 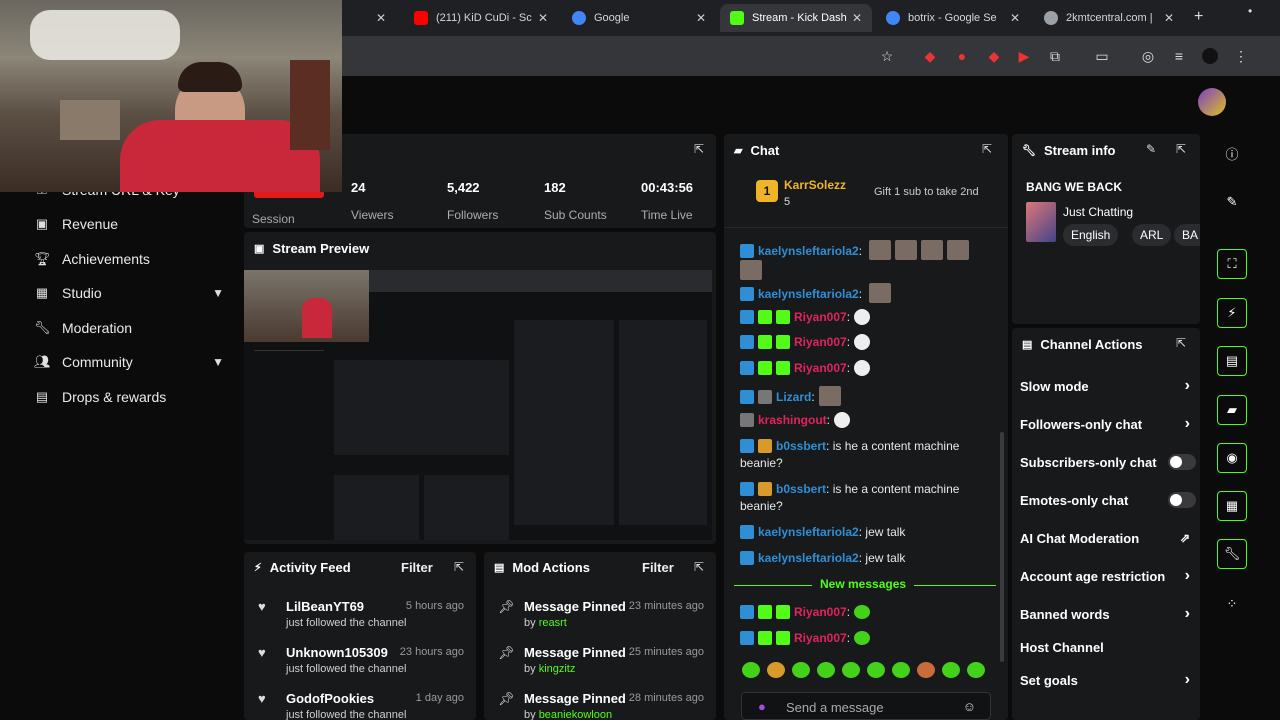 I want to click on extension-icon: ●, so click(x=962, y=56).